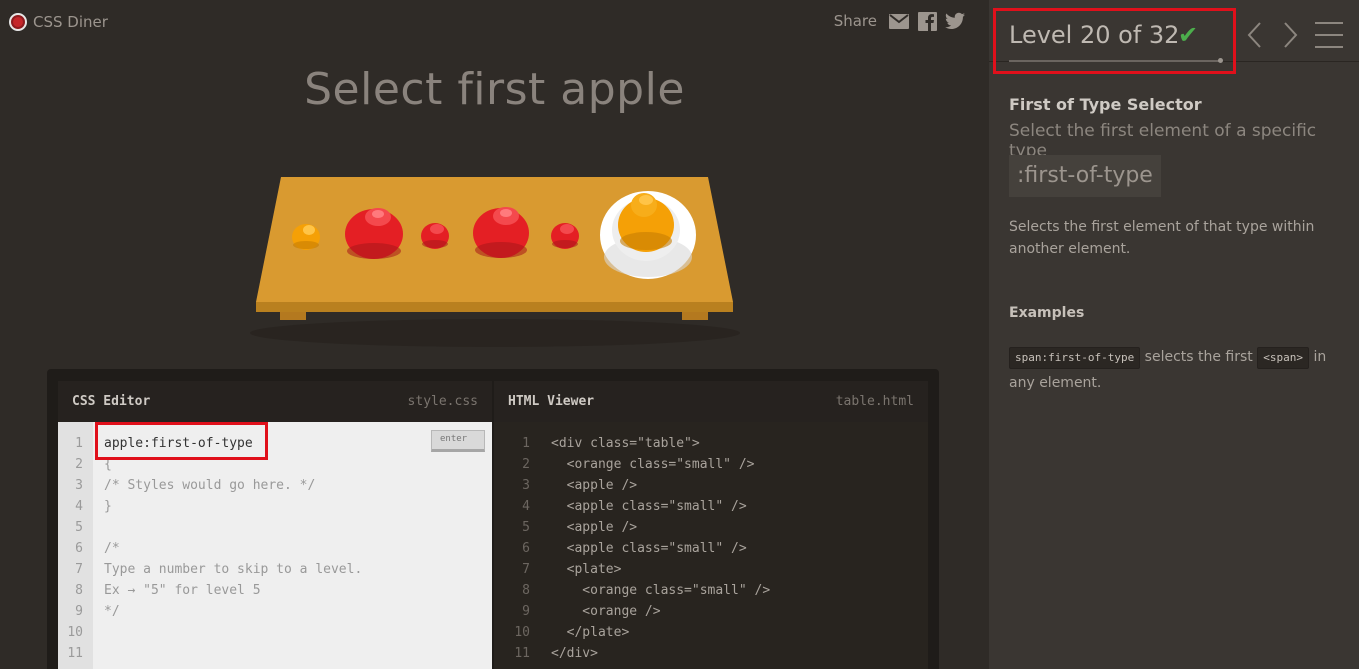  What do you see at coordinates (606, 611) in the screenshot?
I see `html-code-line: <orange />` at bounding box center [606, 611].